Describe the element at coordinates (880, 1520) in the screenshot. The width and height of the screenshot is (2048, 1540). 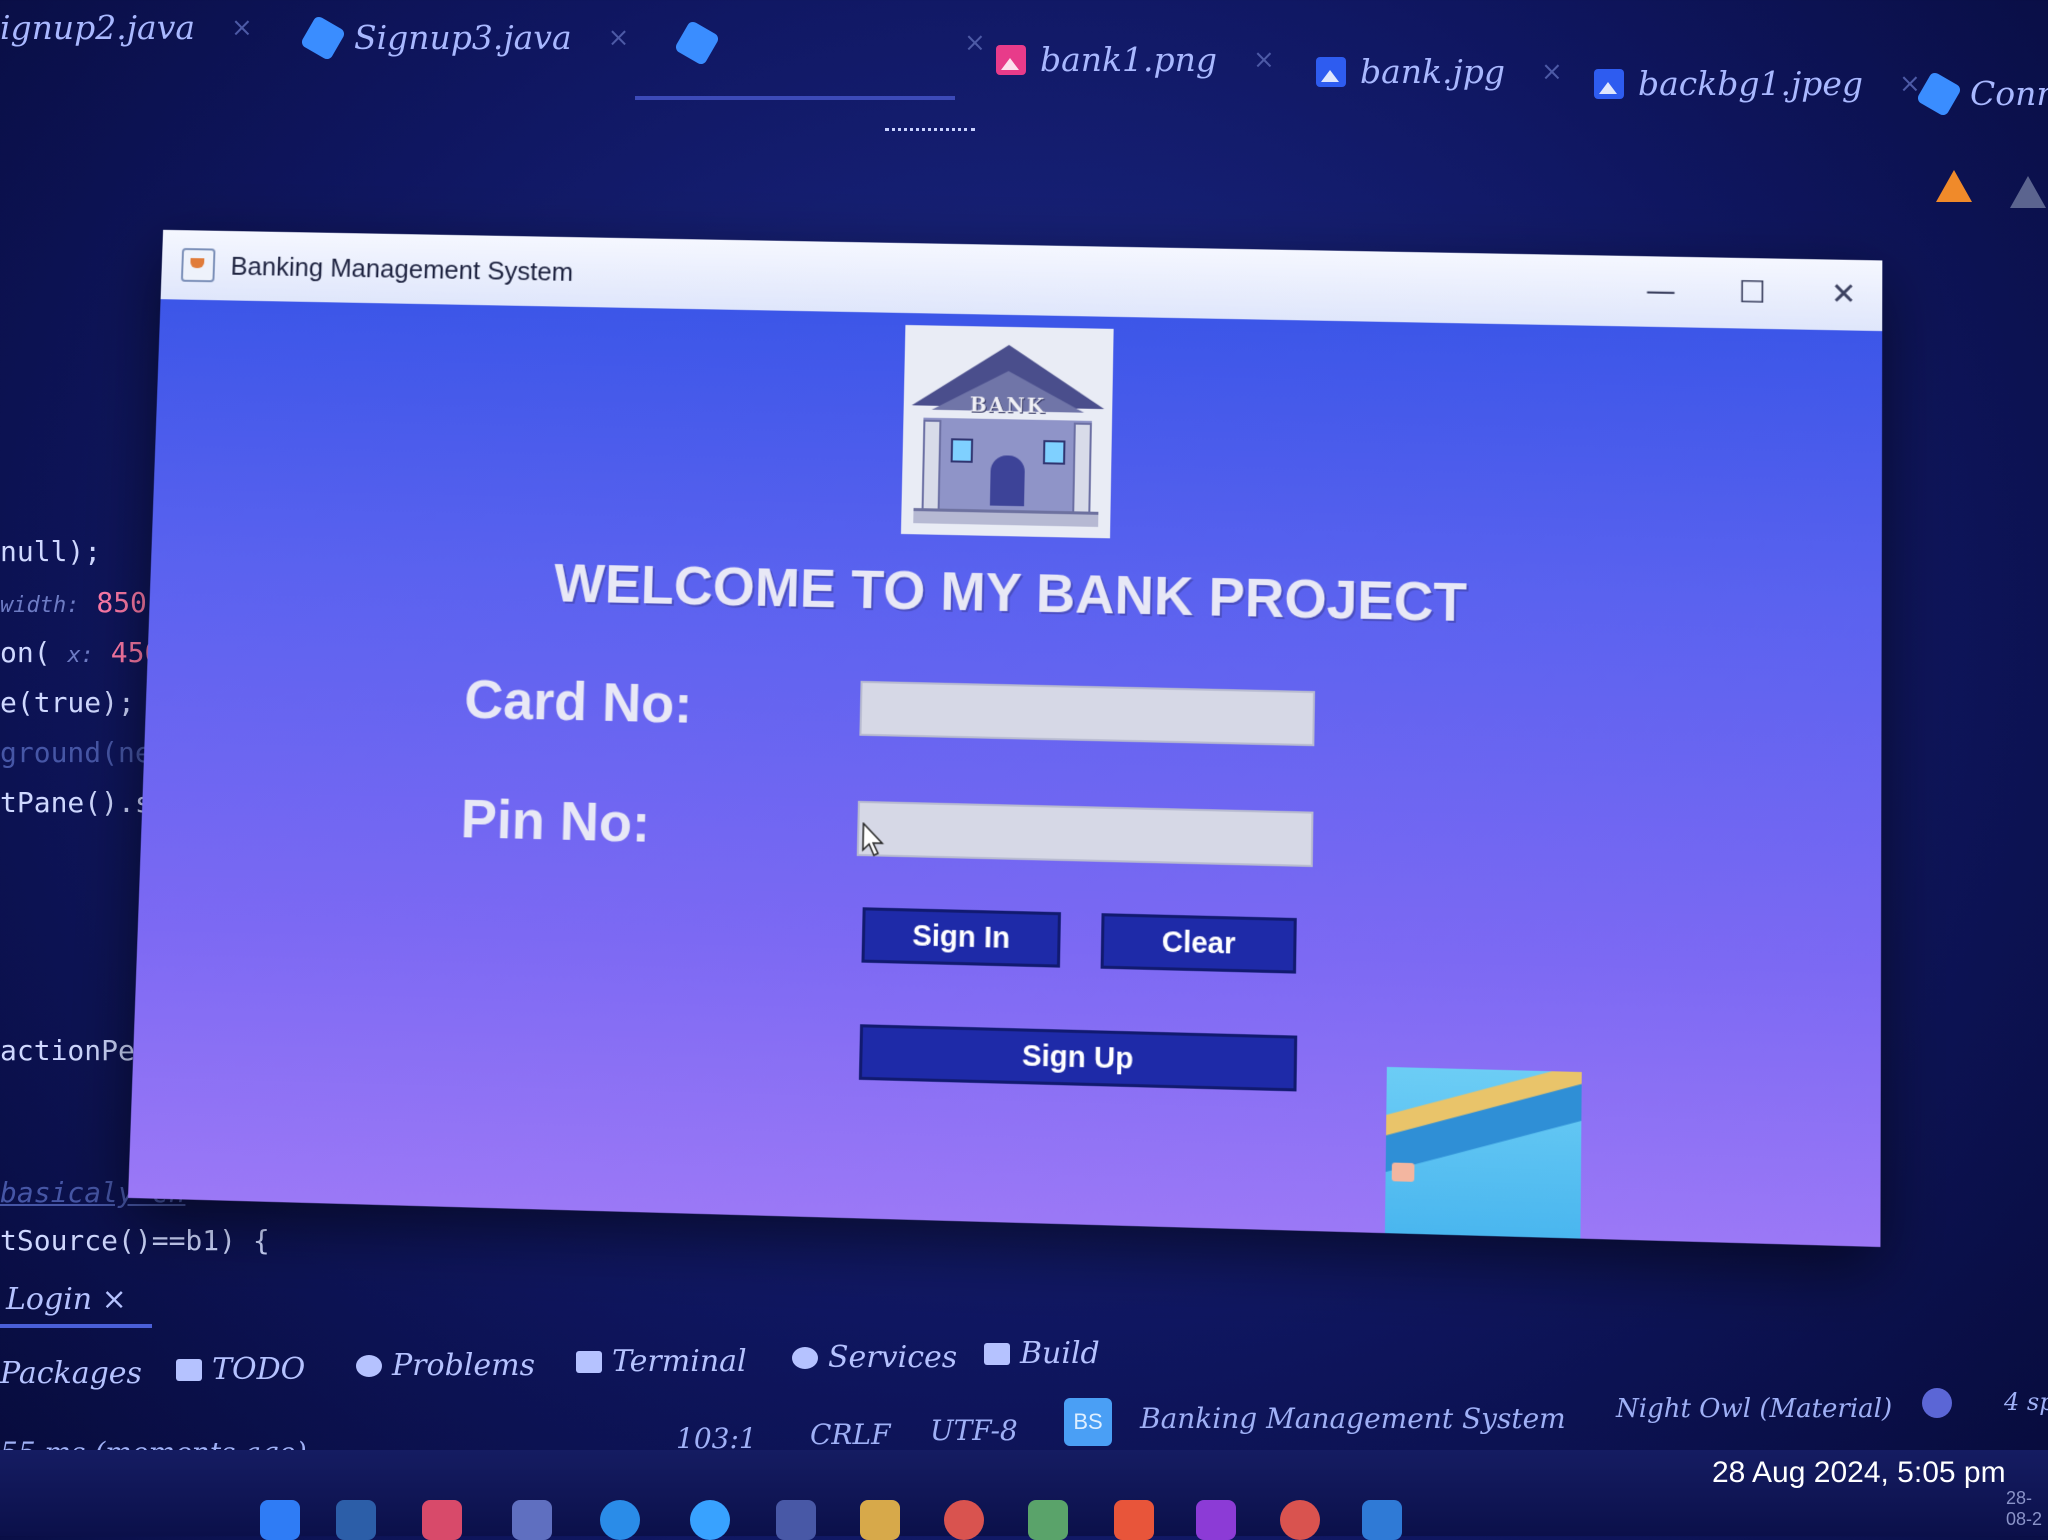
I see `folder-icon` at that location.